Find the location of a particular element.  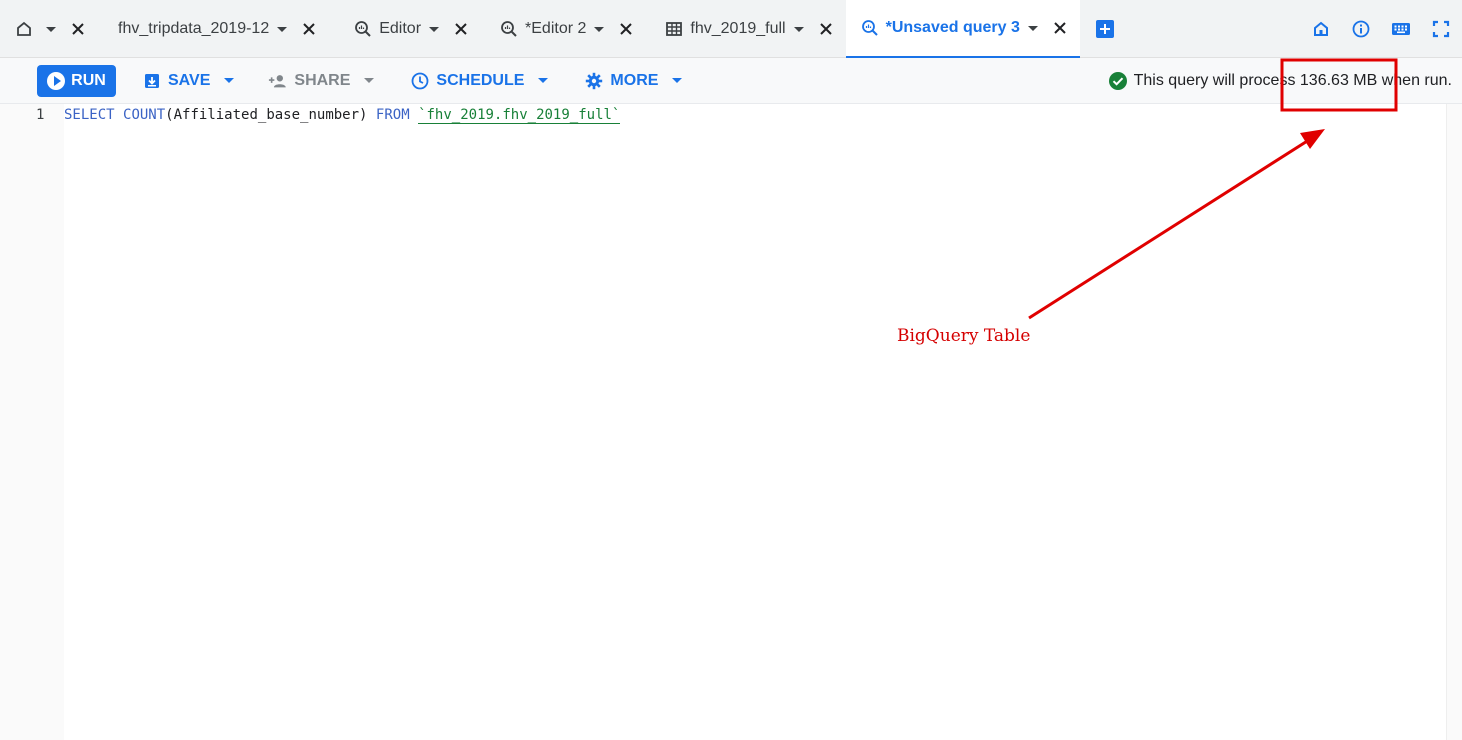

keyboard-icon is located at coordinates (1401, 29).